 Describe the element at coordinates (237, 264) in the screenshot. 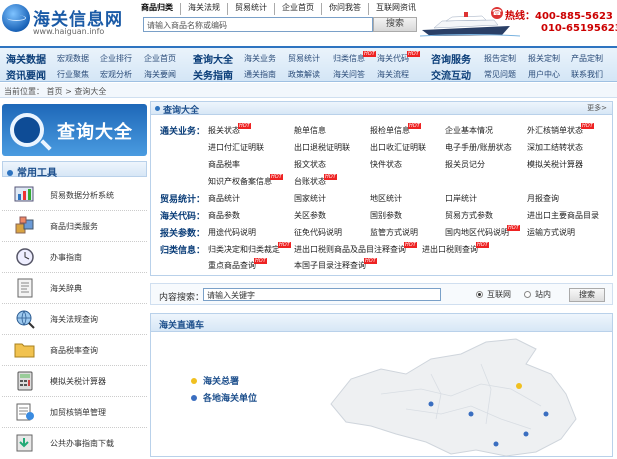

I see `query-link: 重点商品查询HOT` at that location.